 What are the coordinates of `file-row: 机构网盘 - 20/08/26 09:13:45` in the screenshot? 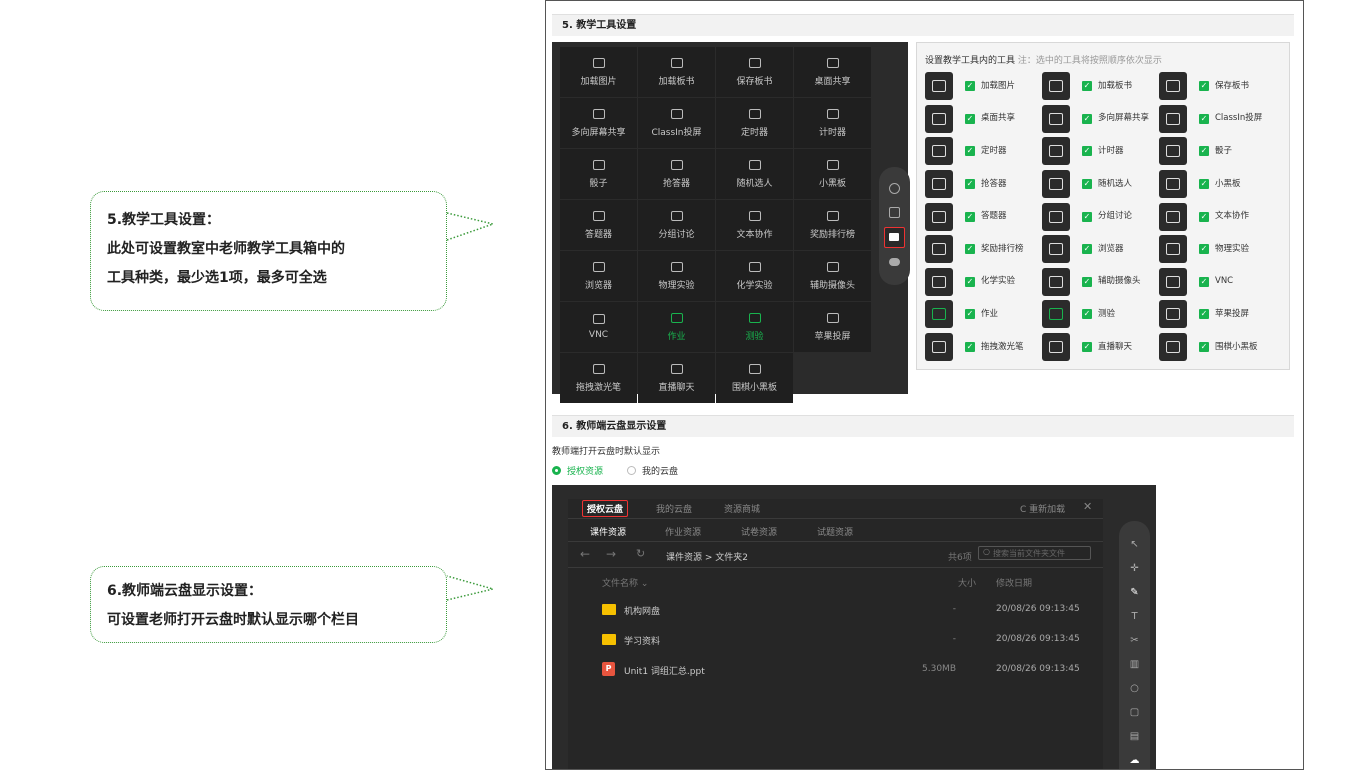 It's located at (835, 610).